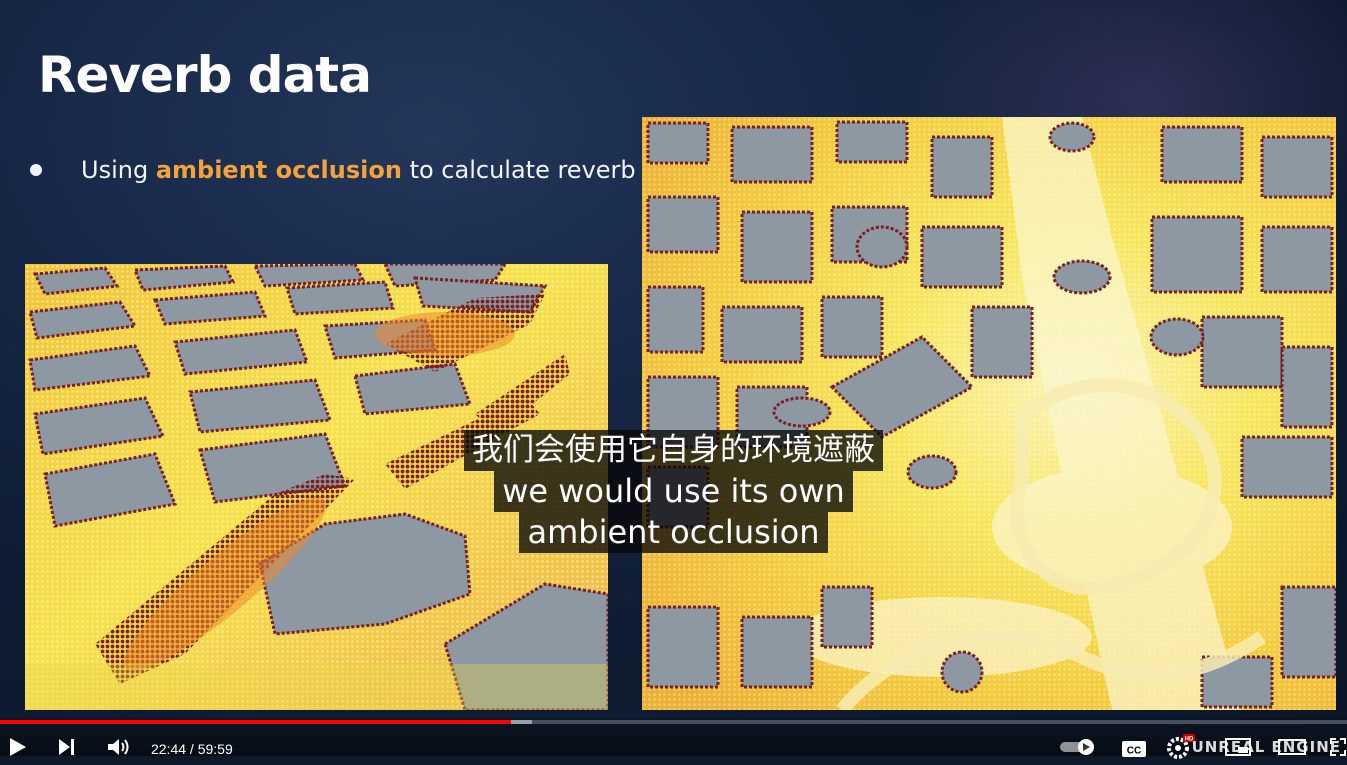 The height and width of the screenshot is (765, 1347). Describe the element at coordinates (673, 738) in the screenshot. I see `player-controls: 22:44 / 59:59 CC HD UNREAL ENGINE` at that location.